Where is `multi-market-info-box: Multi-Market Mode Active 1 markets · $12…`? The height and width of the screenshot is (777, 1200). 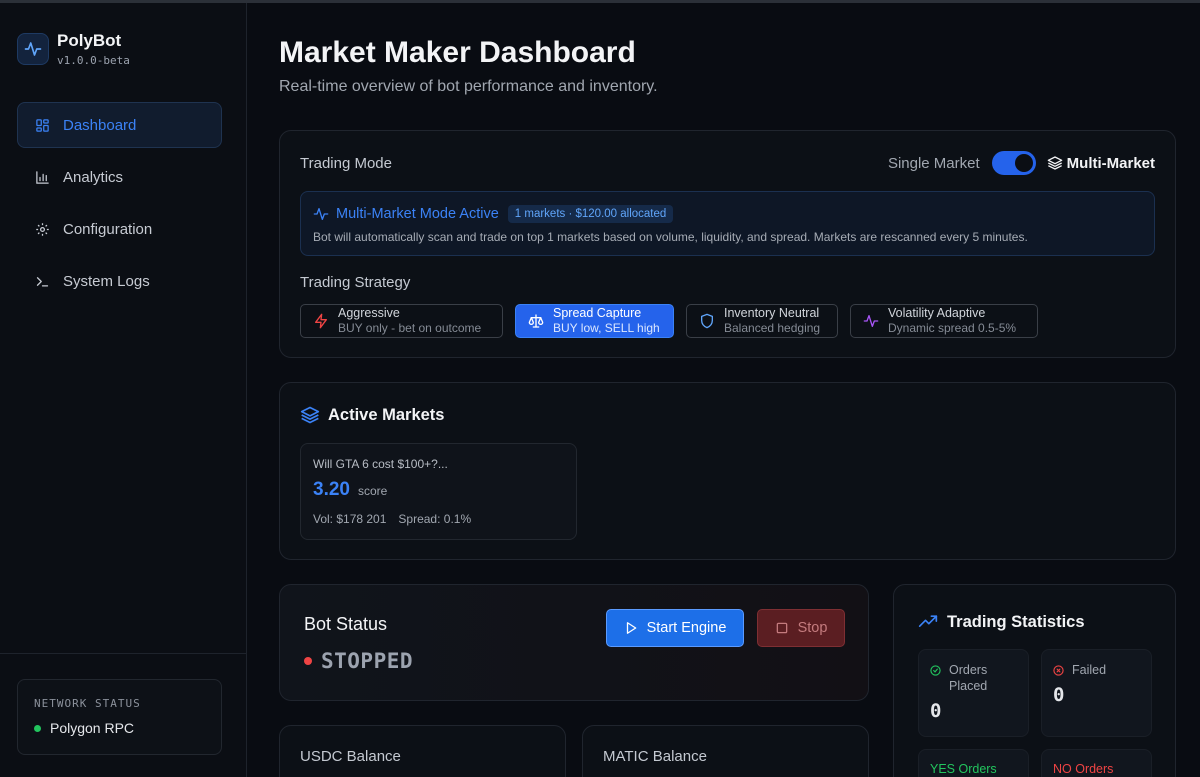
multi-market-info-box: Multi-Market Mode Active 1 markets · $12… is located at coordinates (727, 223).